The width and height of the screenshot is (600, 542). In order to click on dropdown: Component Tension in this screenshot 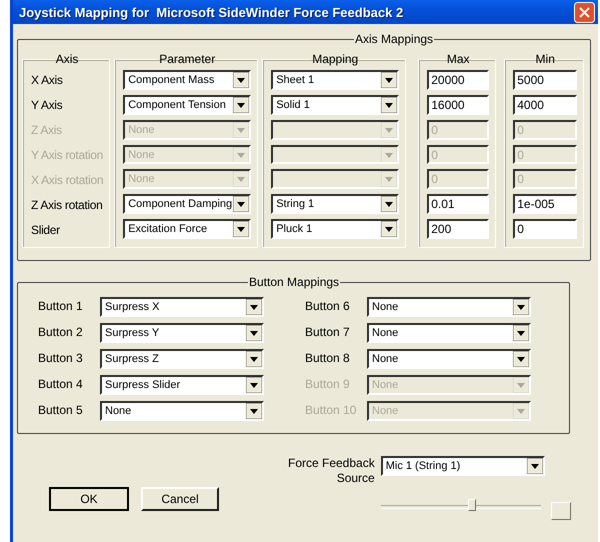, I will do `click(187, 104)`.